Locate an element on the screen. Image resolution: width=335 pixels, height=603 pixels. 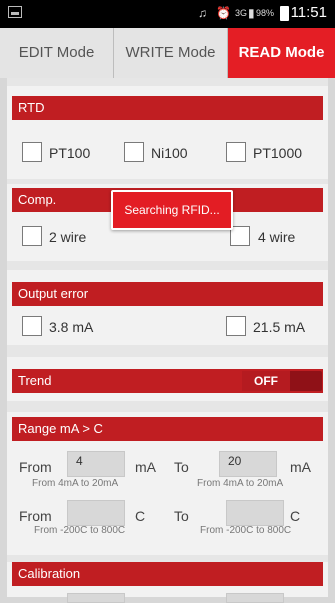
range-to-c-label: To is located at coordinates (181, 516).